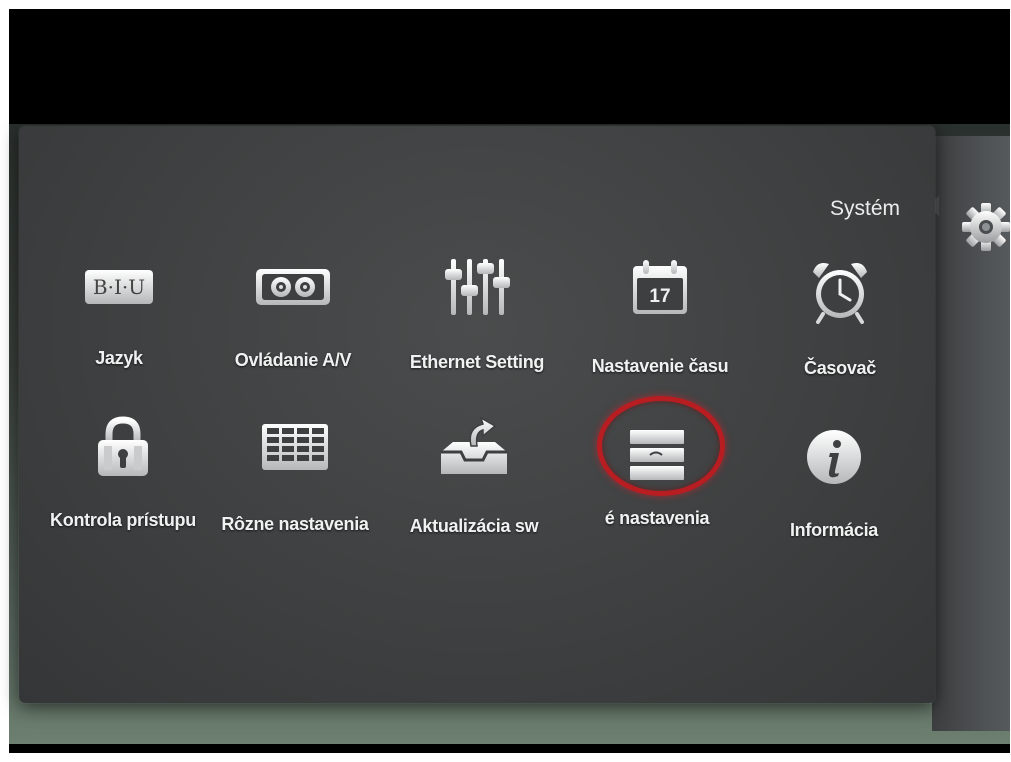 Image resolution: width=1011 pixels, height=762 pixels. I want to click on menu-item-jazyk: B·I·U Jazyk, so click(119, 322).